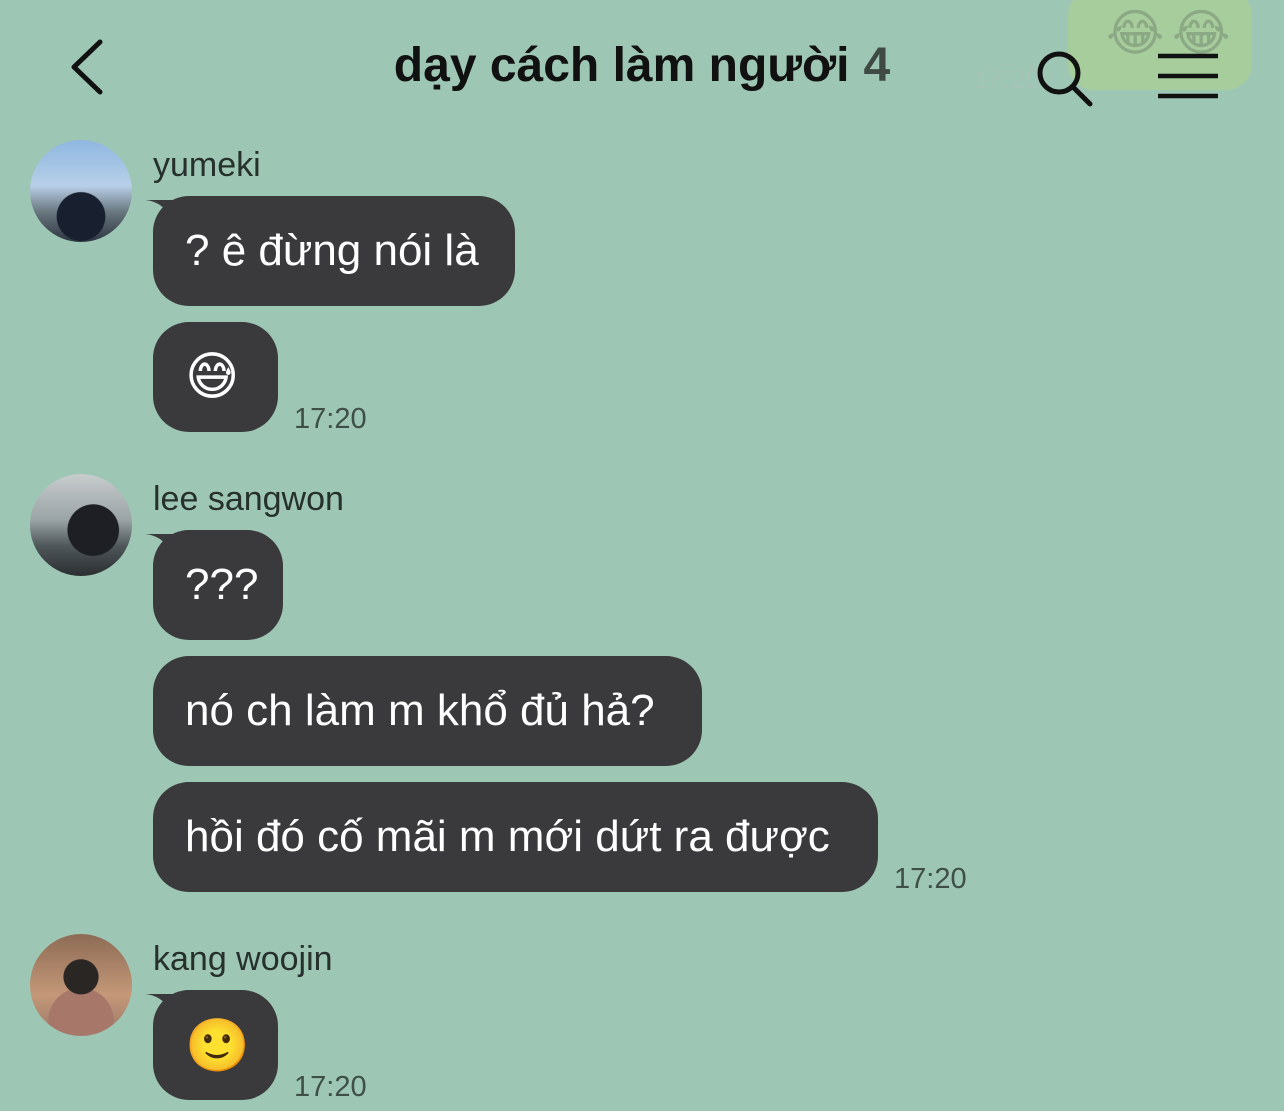  Describe the element at coordinates (81, 525) in the screenshot. I see `avatar-lee-sangwon` at that location.